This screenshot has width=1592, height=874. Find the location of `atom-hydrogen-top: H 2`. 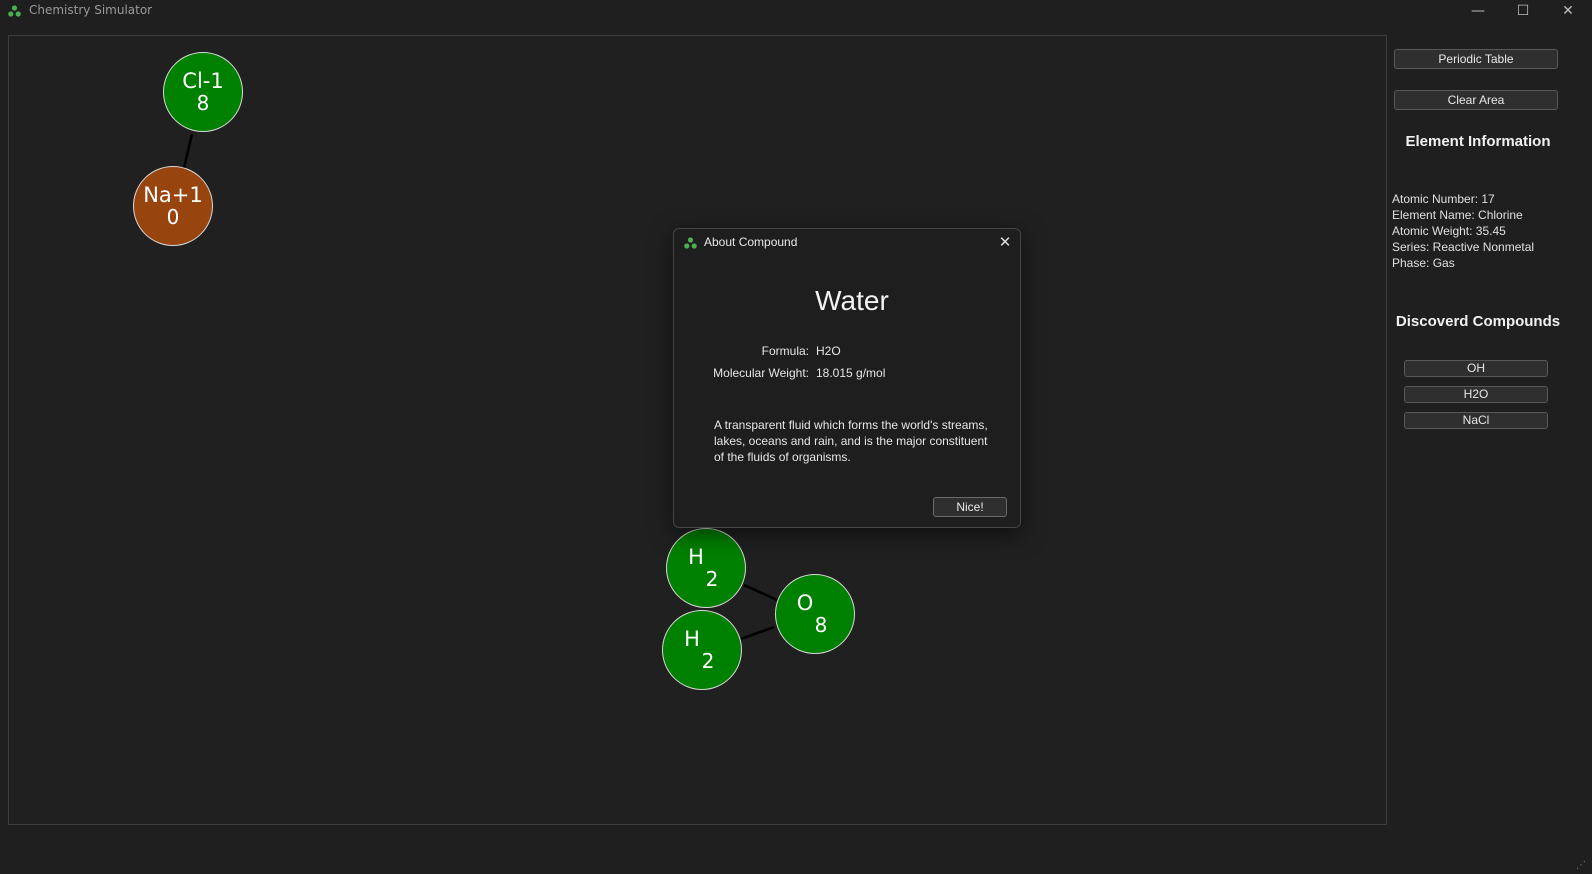

atom-hydrogen-top: H 2 is located at coordinates (706, 568).